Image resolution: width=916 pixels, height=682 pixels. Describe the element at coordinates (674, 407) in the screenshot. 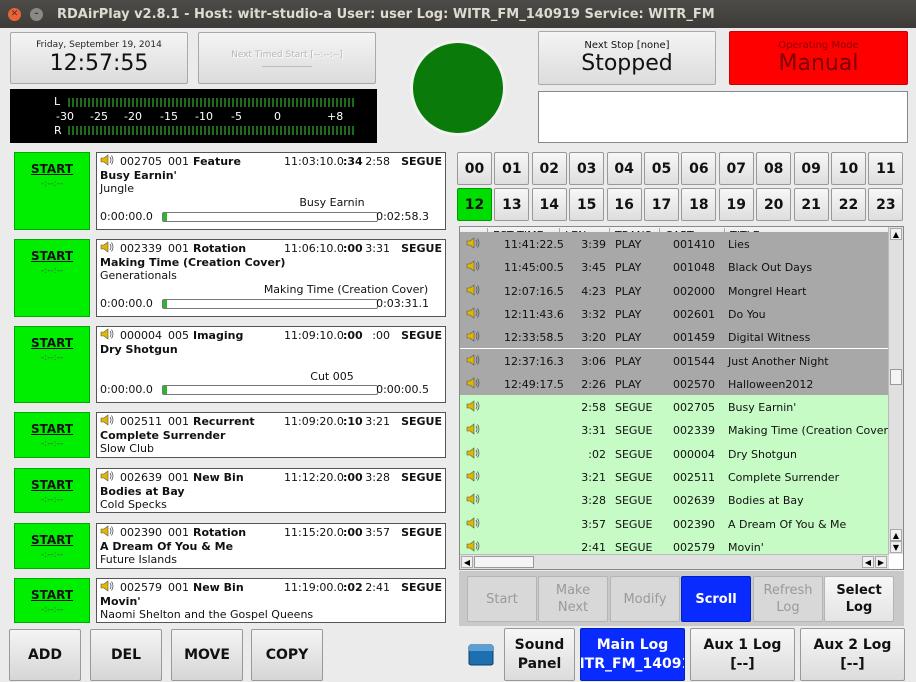

I see `log-row: 2:58 SEGUE 002705 Busy Earnin'` at that location.